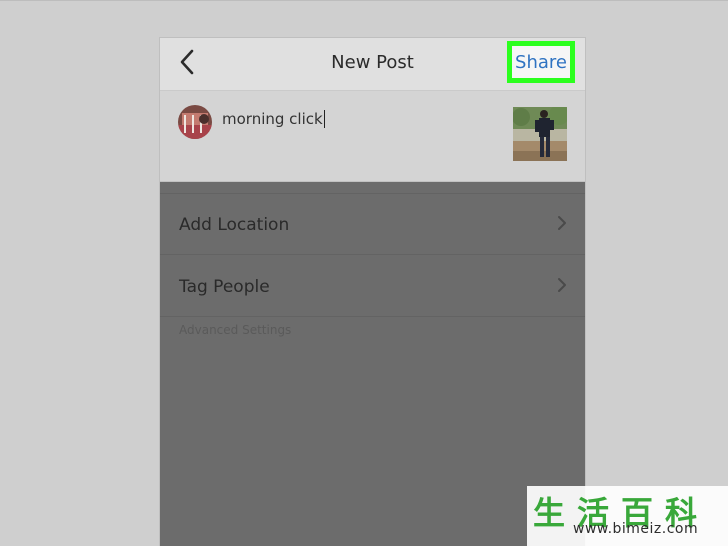  Describe the element at coordinates (540, 134) in the screenshot. I see `post-thumbnail` at that location.